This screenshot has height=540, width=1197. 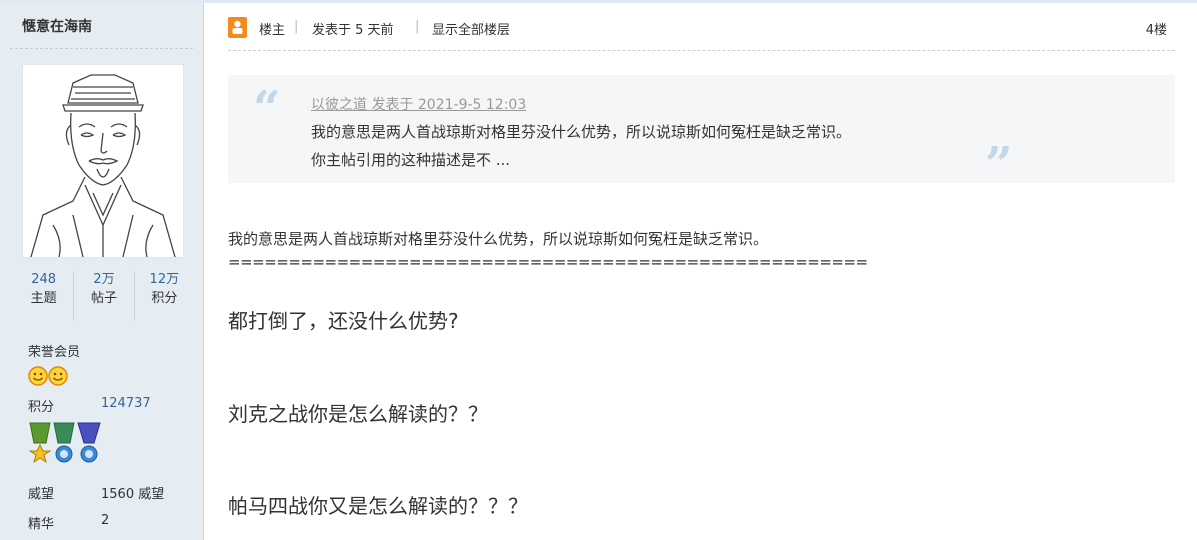 I want to click on thread-owner-label: 楼主, so click(x=272, y=30).